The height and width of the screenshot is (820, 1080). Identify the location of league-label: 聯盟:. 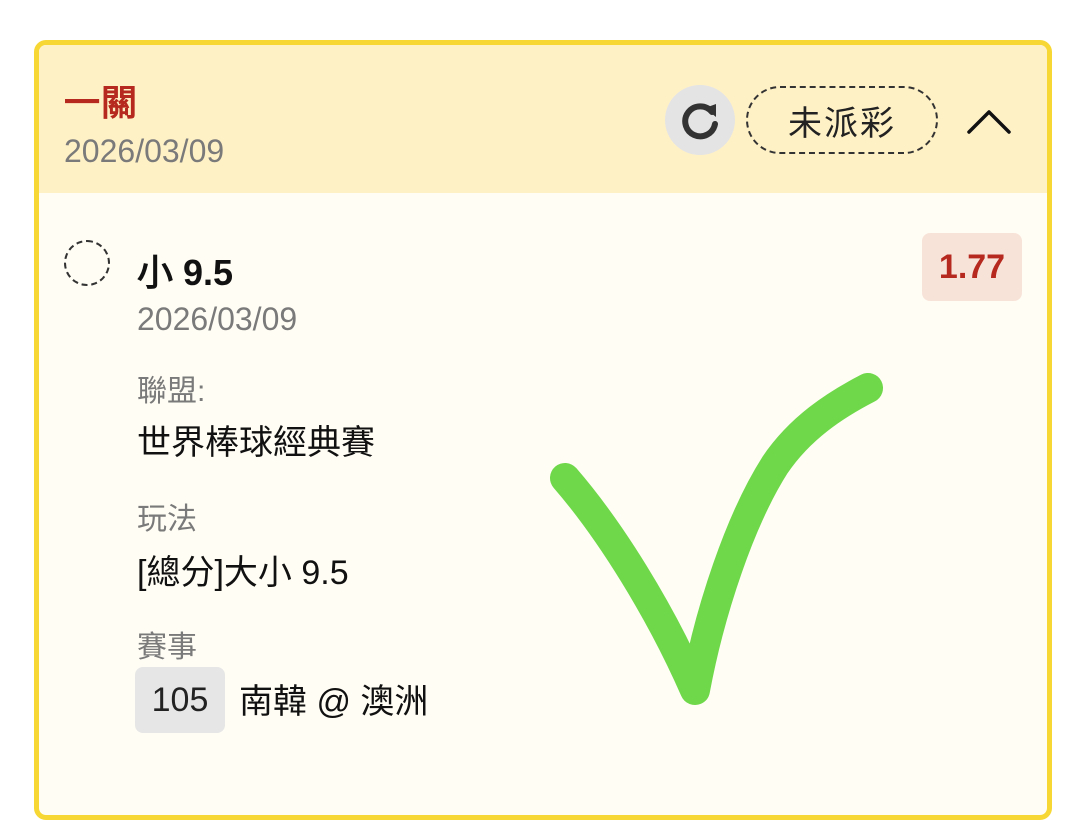
(171, 391).